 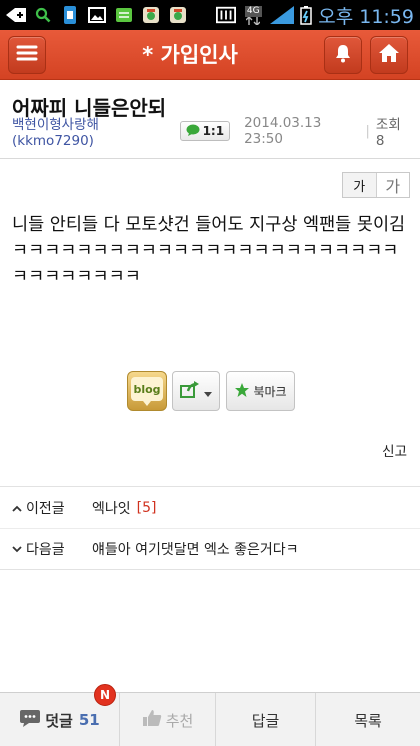 I want to click on network-4g-icon: 4G, so click(x=253, y=15).